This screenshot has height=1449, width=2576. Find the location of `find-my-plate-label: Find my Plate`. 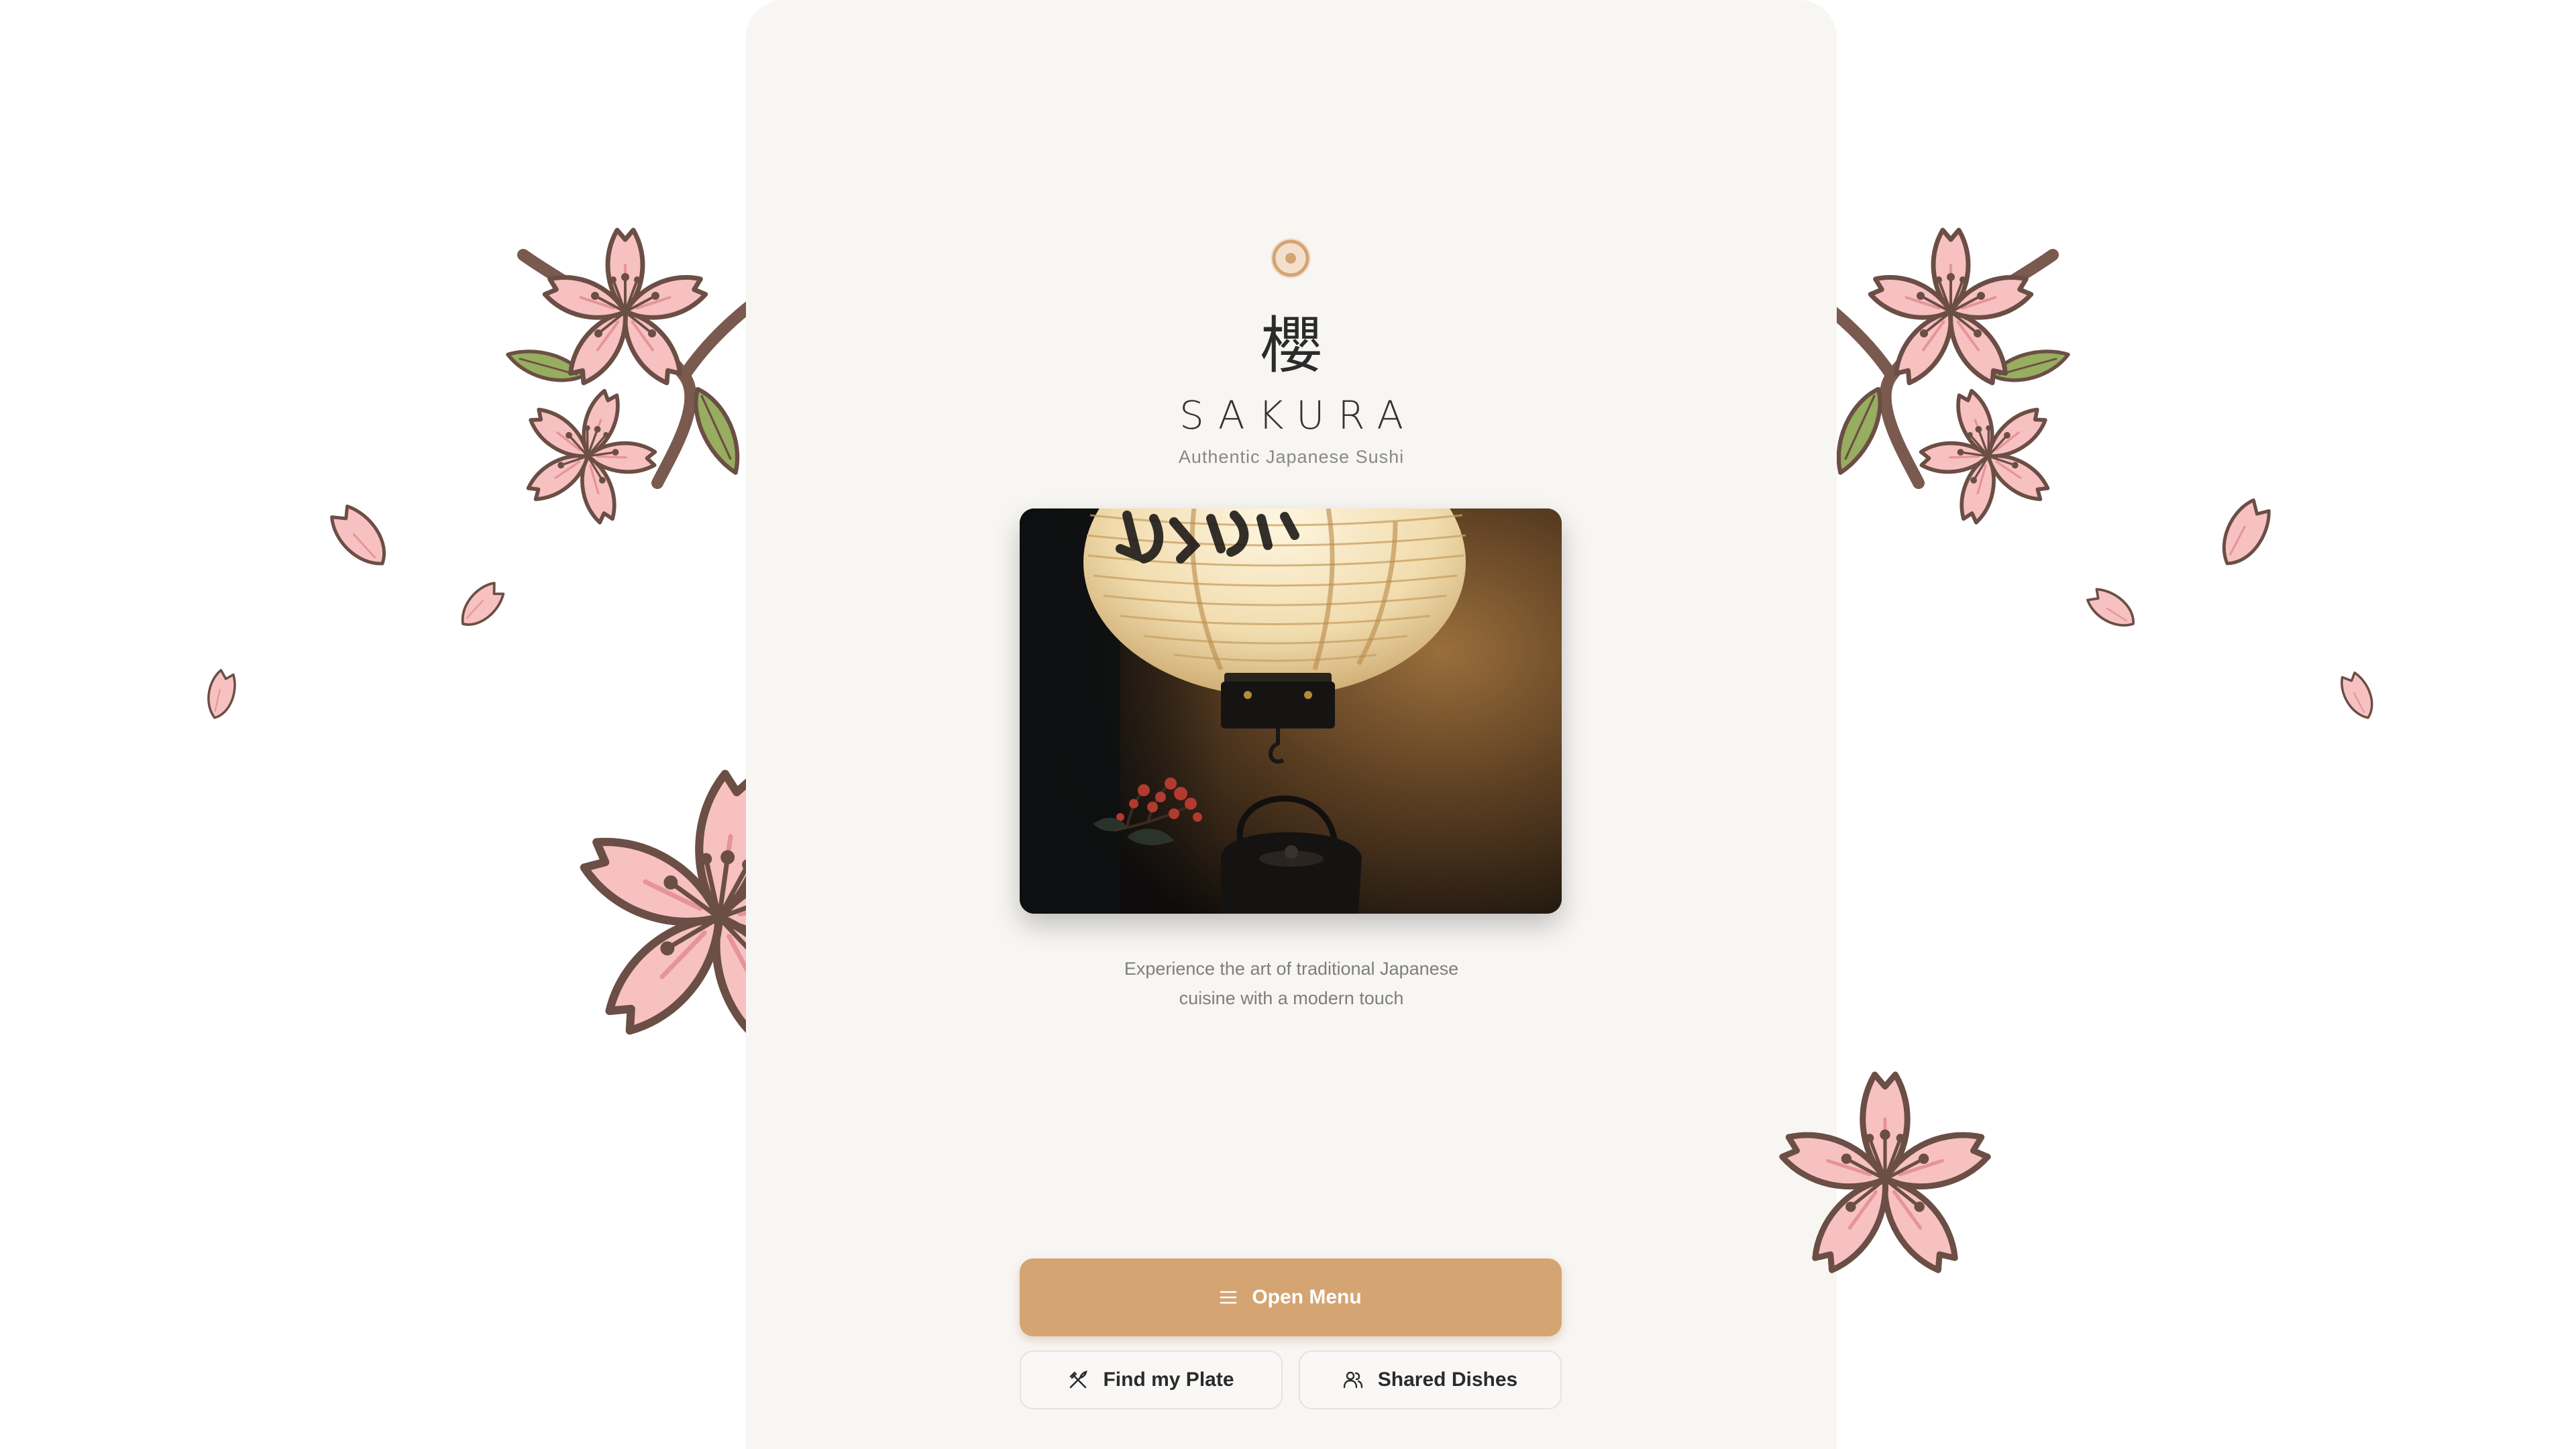

find-my-plate-label: Find my Plate is located at coordinates (1168, 1379).